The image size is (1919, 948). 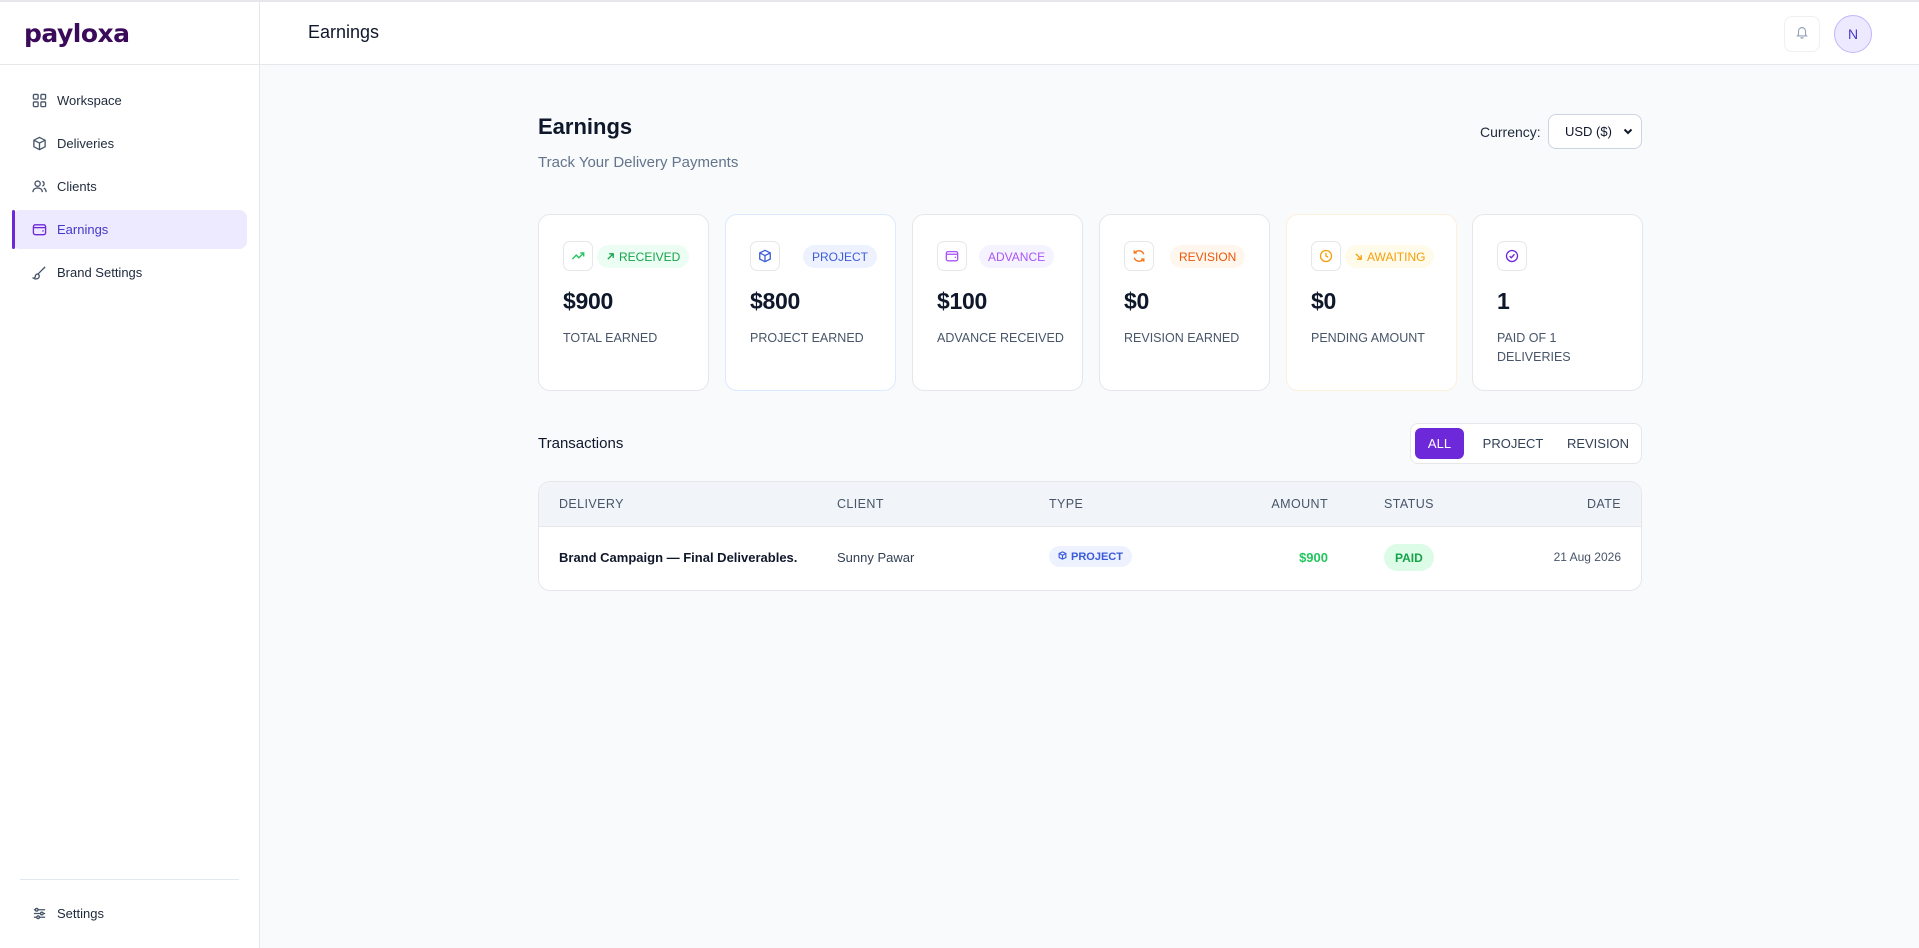 I want to click on stat-amount: $800, so click(x=775, y=301).